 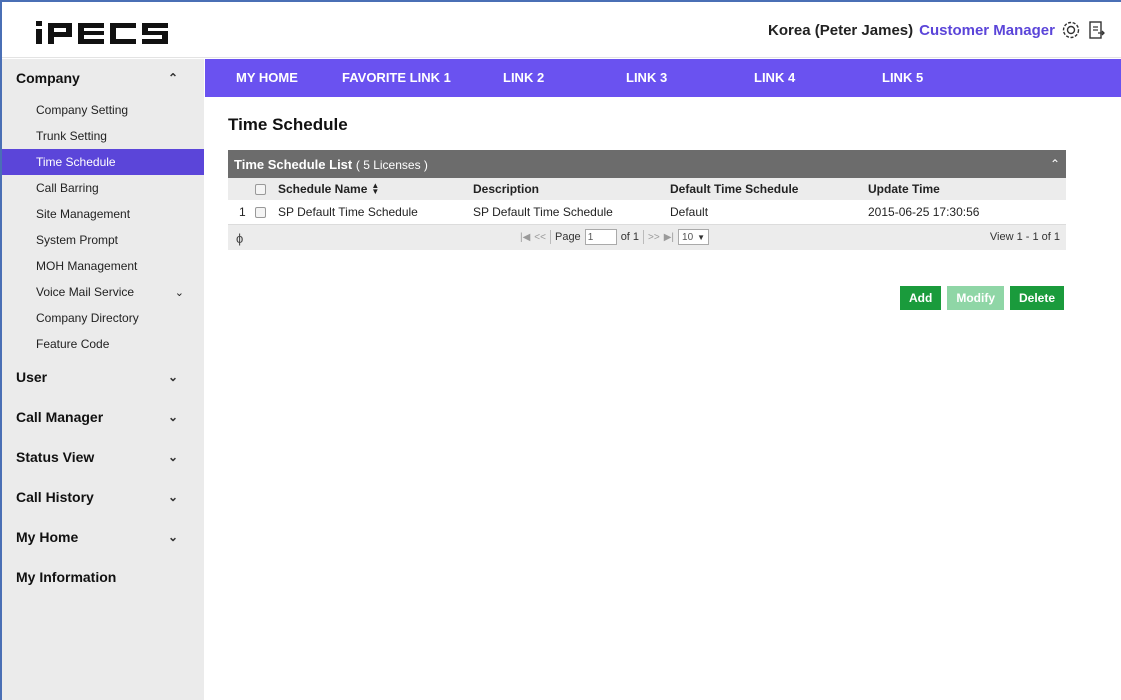 I want to click on sidebar-item-label: Call Barring, so click(x=67, y=188).